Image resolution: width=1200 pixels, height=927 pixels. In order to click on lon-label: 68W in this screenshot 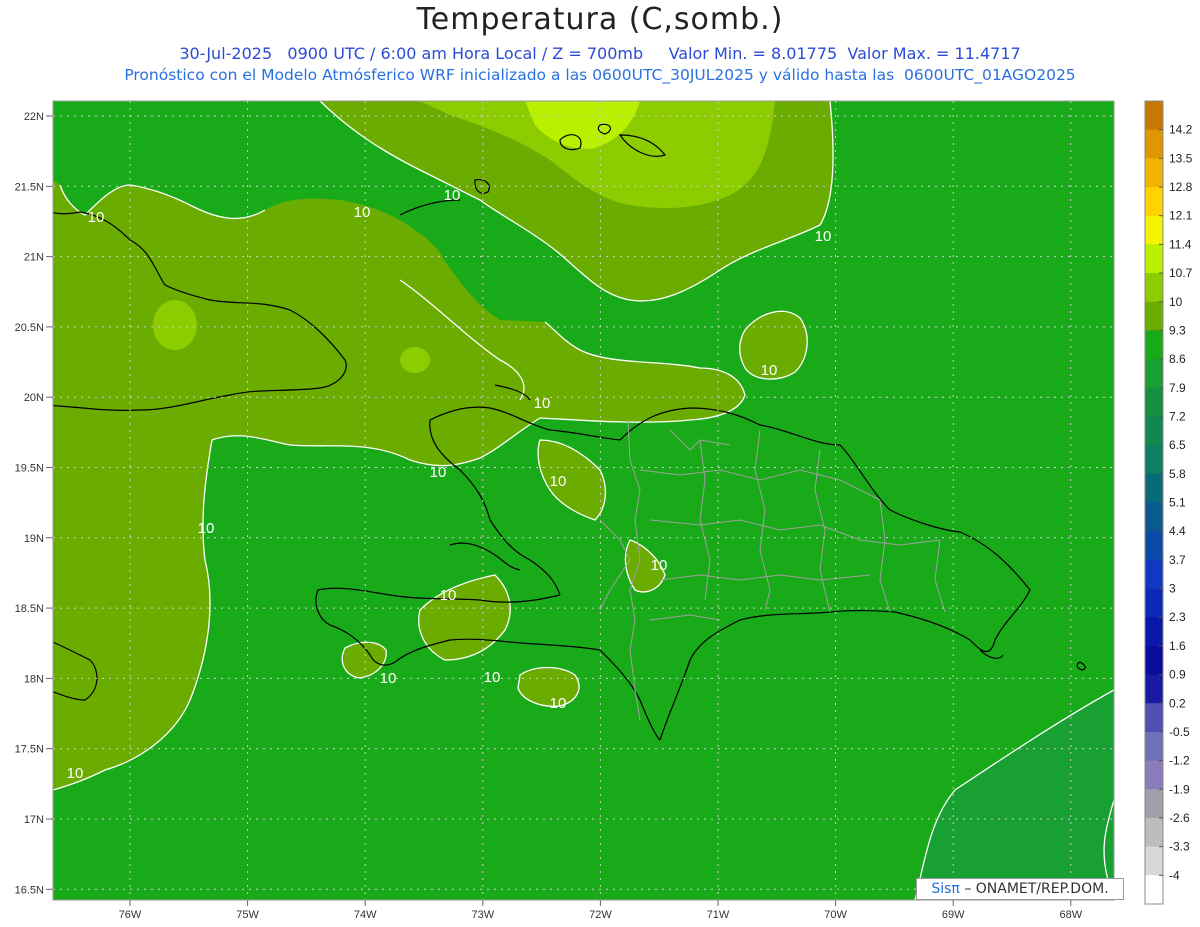, I will do `click(1070, 915)`.